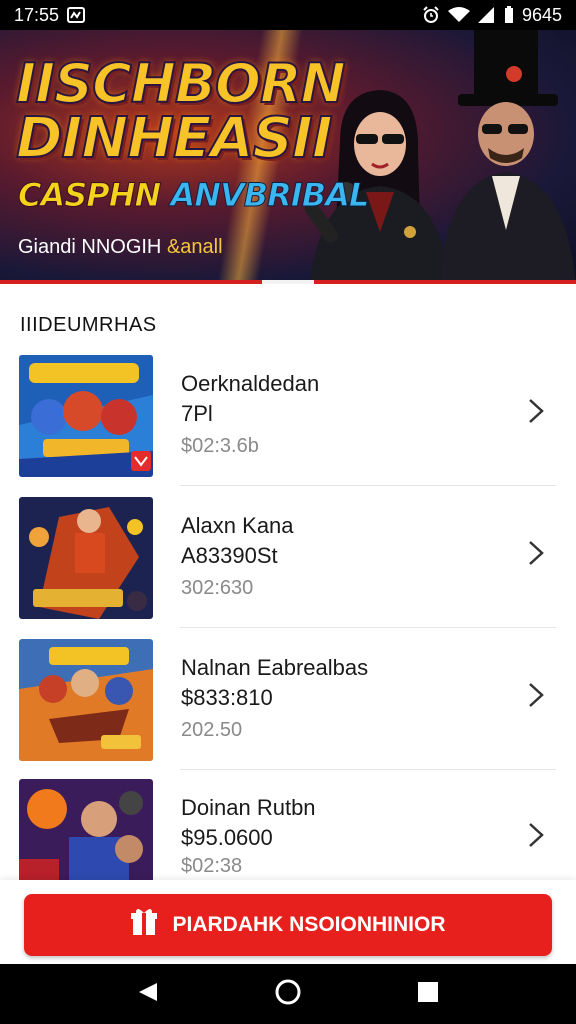 Image resolution: width=576 pixels, height=1024 pixels. What do you see at coordinates (248, 807) in the screenshot?
I see `item-title: Doinan Rutbn` at bounding box center [248, 807].